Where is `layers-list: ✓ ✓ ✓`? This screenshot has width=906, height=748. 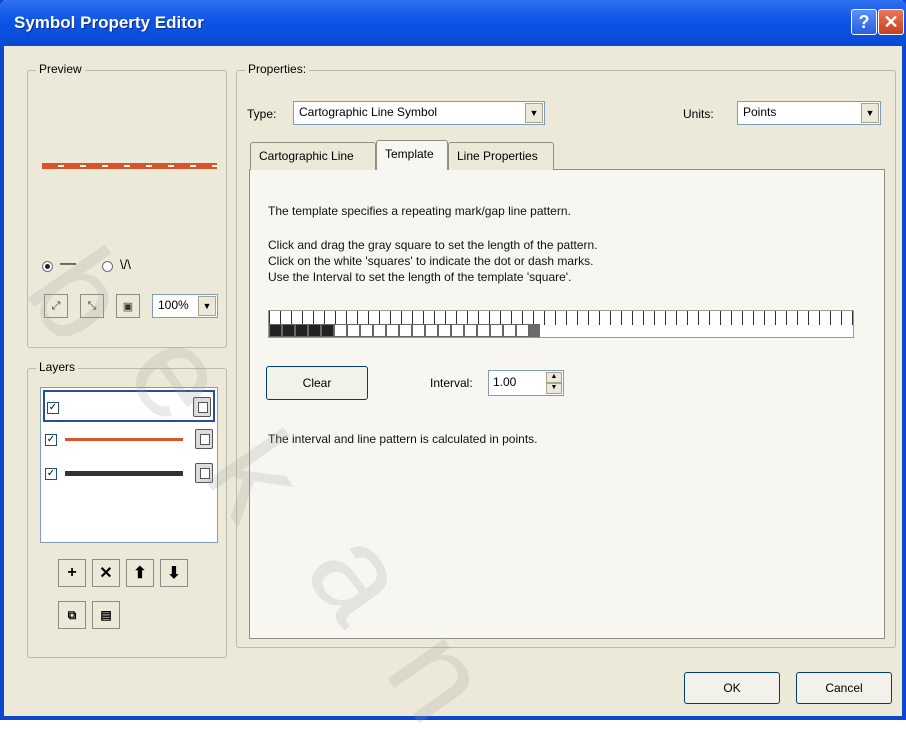
layers-list: ✓ ✓ ✓ is located at coordinates (129, 465).